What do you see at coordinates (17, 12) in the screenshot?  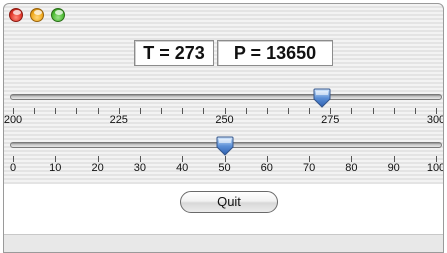 I see `close-icon` at bounding box center [17, 12].